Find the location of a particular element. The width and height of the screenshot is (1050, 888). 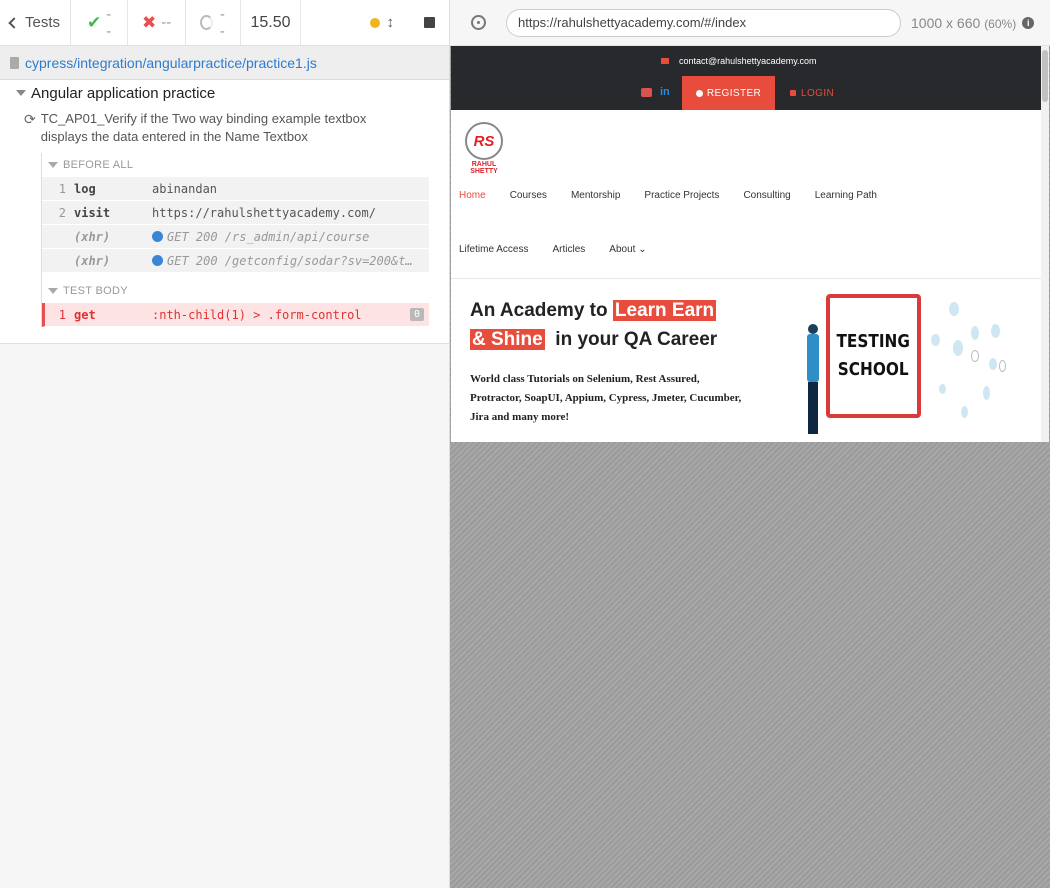

failed-count: ✖ -- is located at coordinates (157, 22).